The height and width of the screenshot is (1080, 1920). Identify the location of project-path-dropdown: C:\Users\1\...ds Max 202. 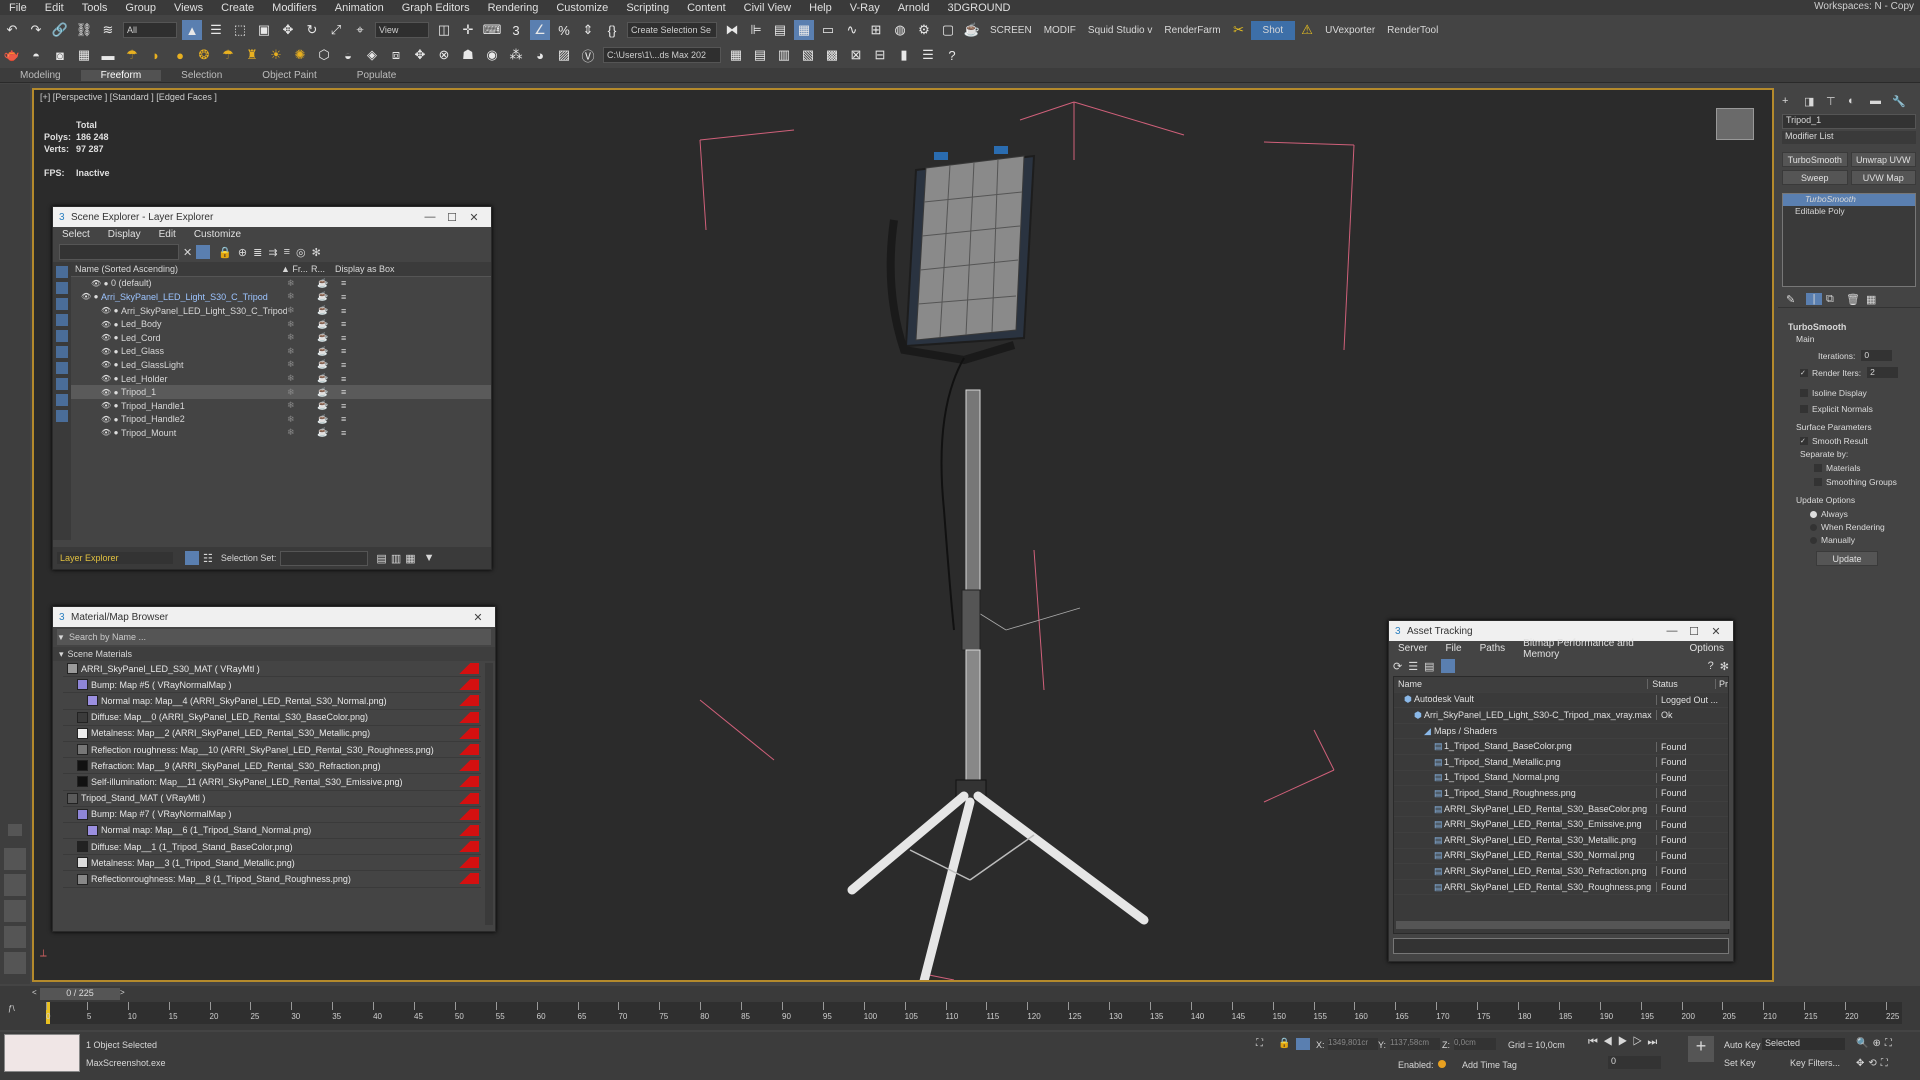
(662, 55).